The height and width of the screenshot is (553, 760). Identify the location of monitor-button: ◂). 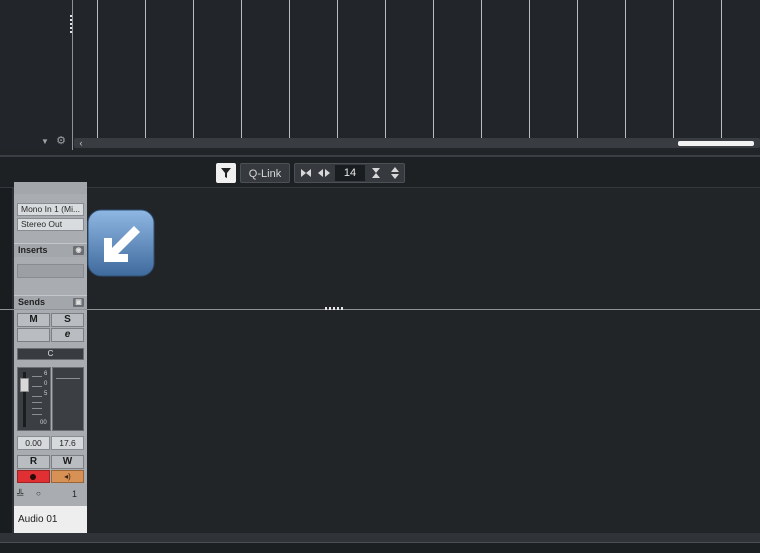
(67, 476).